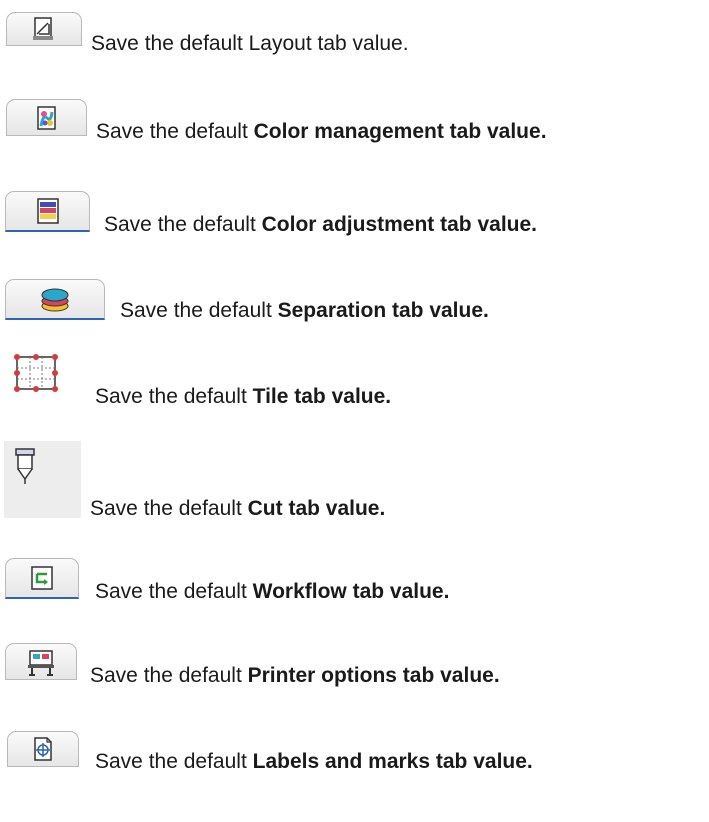 The height and width of the screenshot is (822, 709). What do you see at coordinates (316, 508) in the screenshot?
I see `item-label: Cut tab value.` at bounding box center [316, 508].